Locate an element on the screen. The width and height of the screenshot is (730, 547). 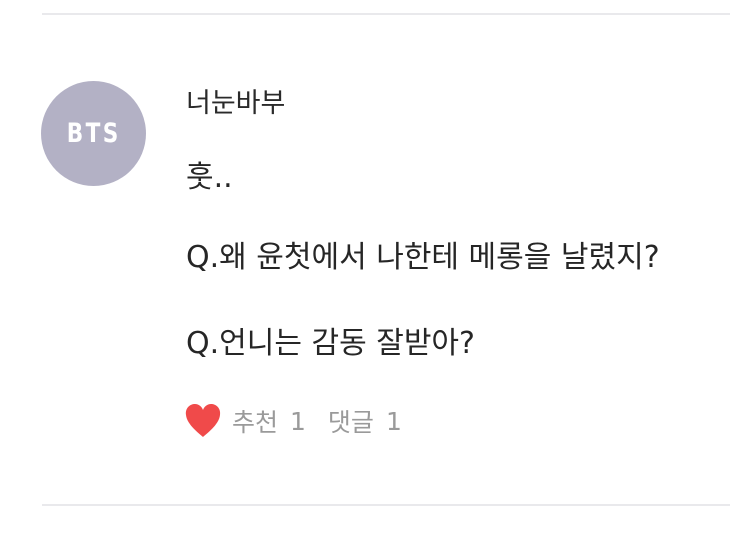
comment-text-line: Q.왜 윤첫에서 나한테 메롱을 날렸지? is located at coordinates (423, 257).